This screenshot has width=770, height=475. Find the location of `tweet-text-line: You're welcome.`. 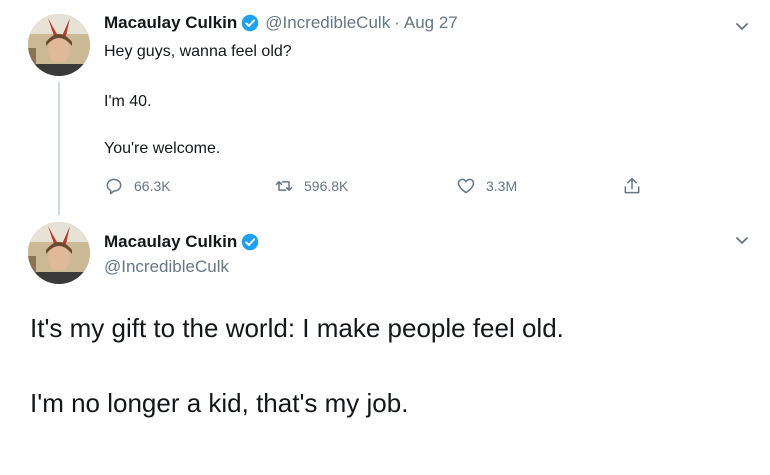

tweet-text-line: You're welcome. is located at coordinates (162, 148).